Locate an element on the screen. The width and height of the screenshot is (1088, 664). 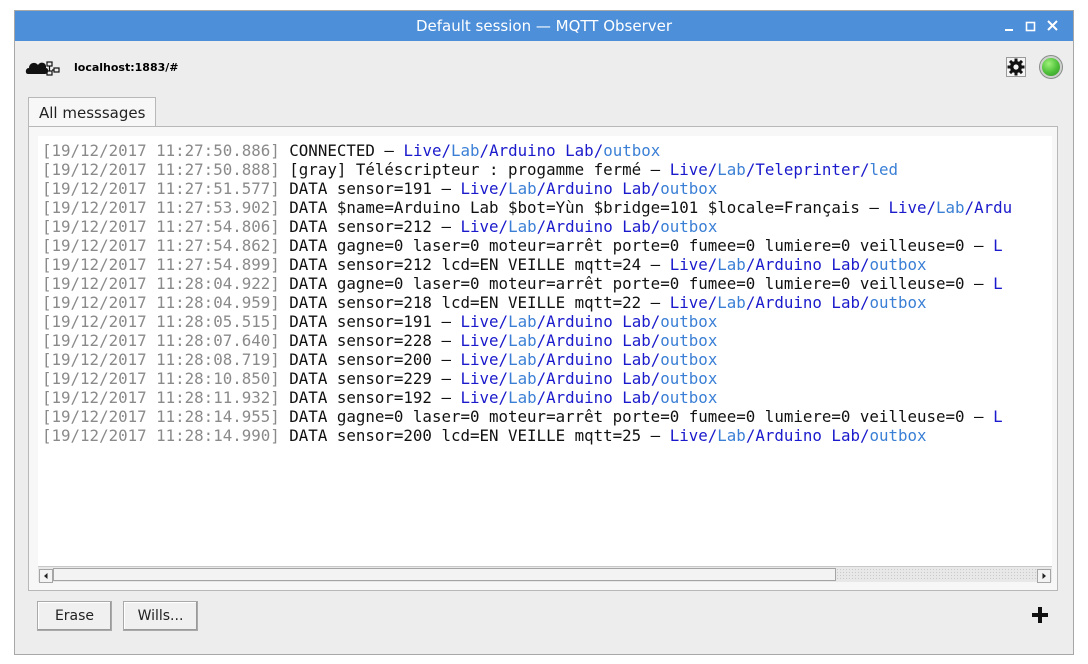
cloud-network-icon is located at coordinates (43, 68).